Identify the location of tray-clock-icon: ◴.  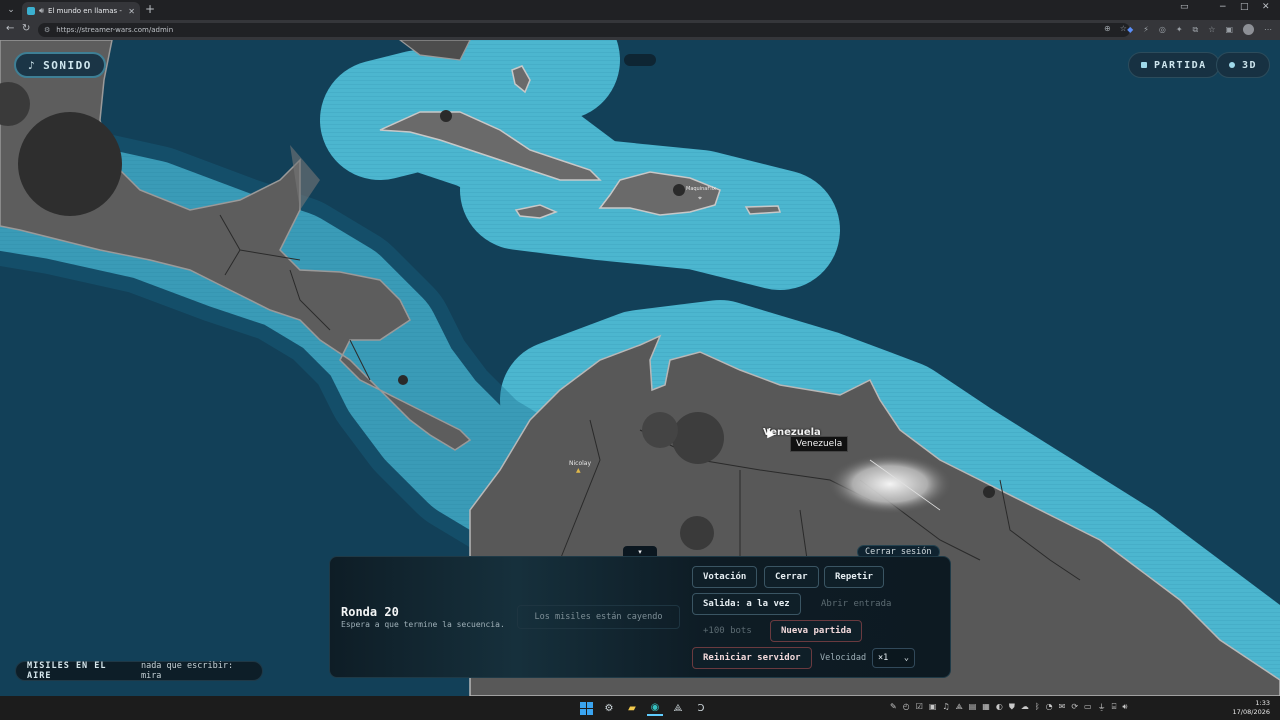
(906, 707).